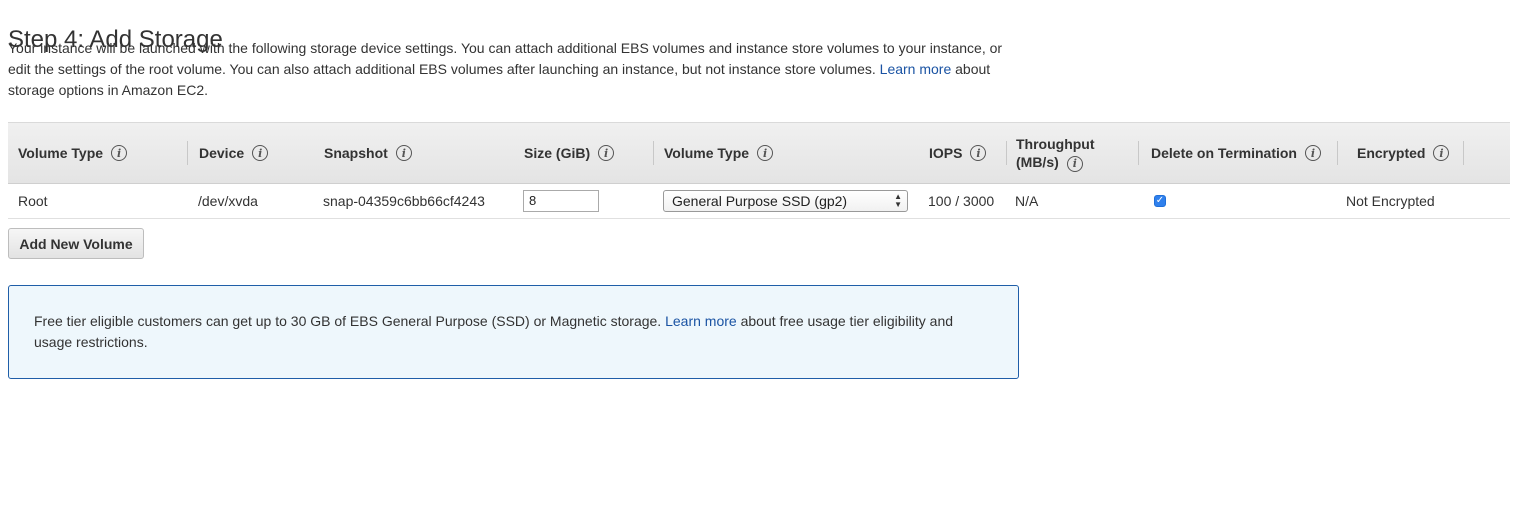 Image resolution: width=1536 pixels, height=518 pixels. I want to click on cell-delete-on-termination: ✓, so click(1241, 200).